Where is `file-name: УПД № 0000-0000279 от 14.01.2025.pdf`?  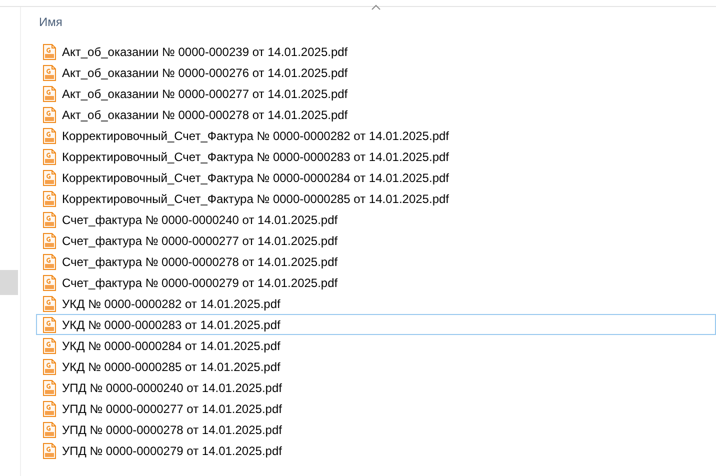
file-name: УПД № 0000-0000279 от 14.01.2025.pdf is located at coordinates (172, 451).